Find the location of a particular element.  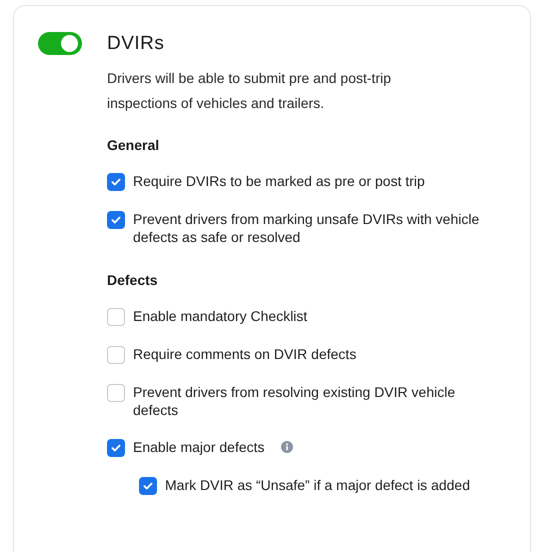

section-heading: General is located at coordinates (133, 145).